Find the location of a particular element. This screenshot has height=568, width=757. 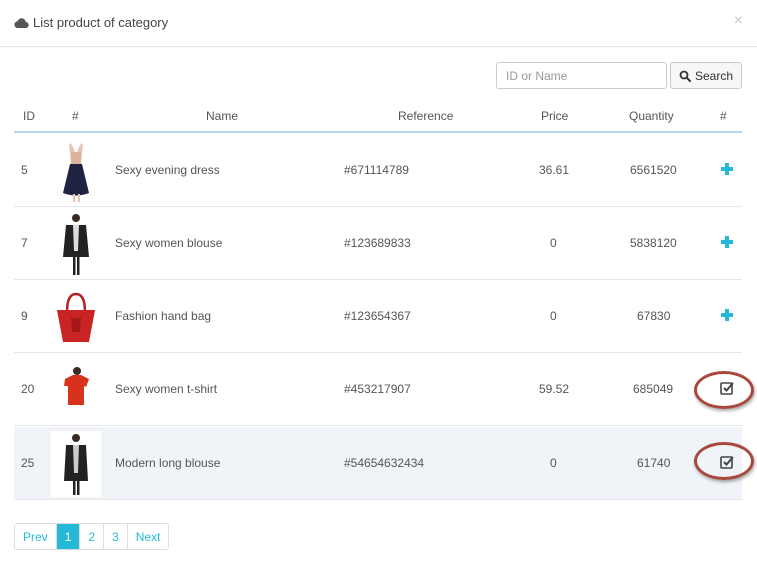

row-quantity: 5838120 is located at coordinates (653, 243).